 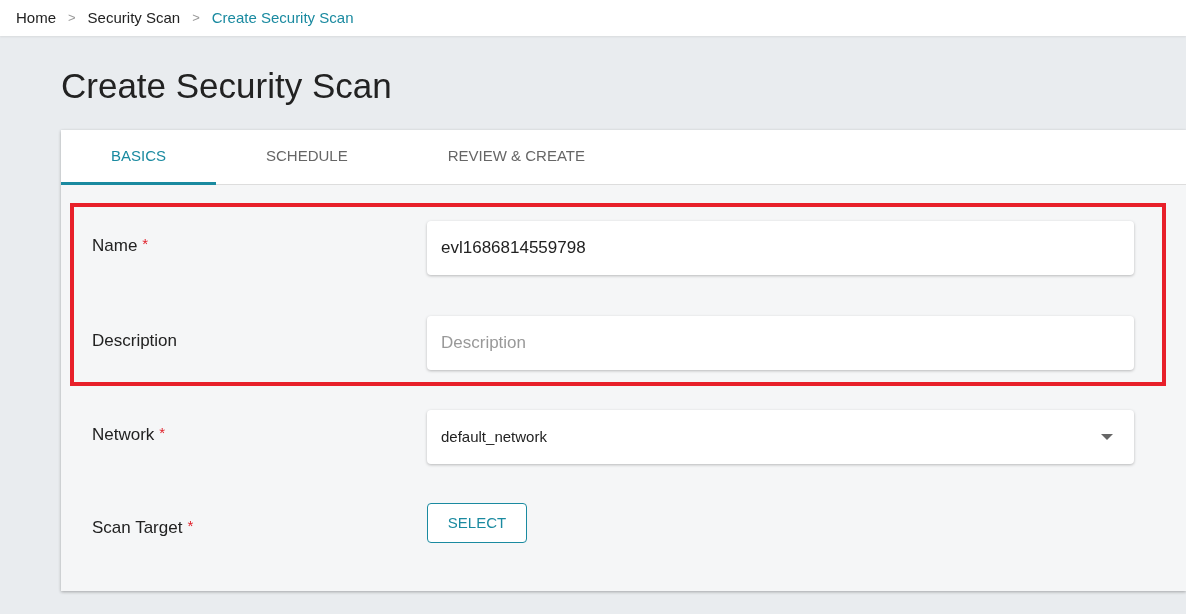 What do you see at coordinates (137, 528) in the screenshot?
I see `field-label: Scan Target` at bounding box center [137, 528].